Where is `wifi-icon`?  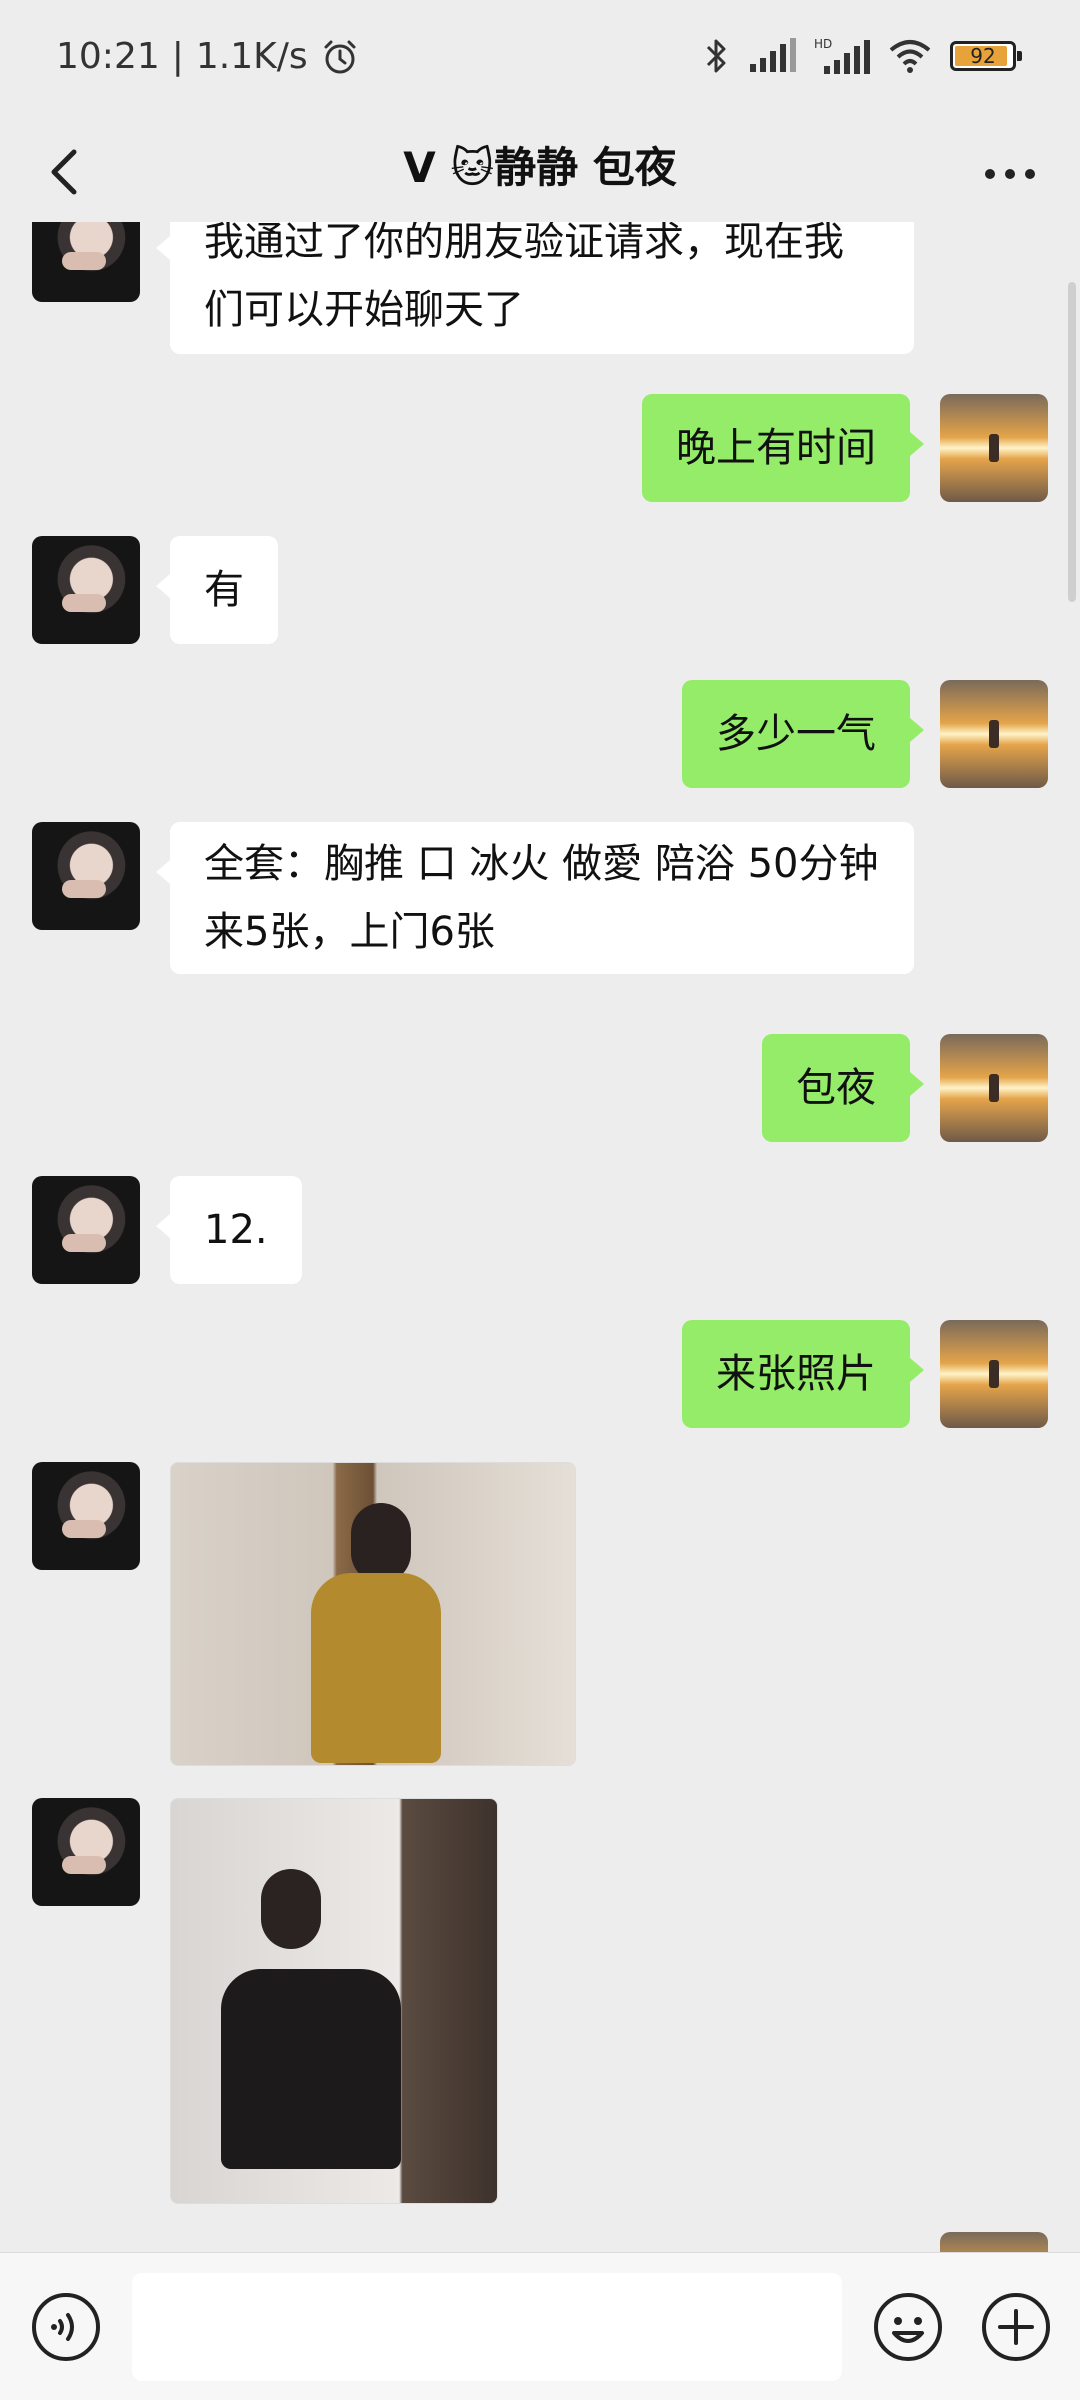
wifi-icon is located at coordinates (910, 56).